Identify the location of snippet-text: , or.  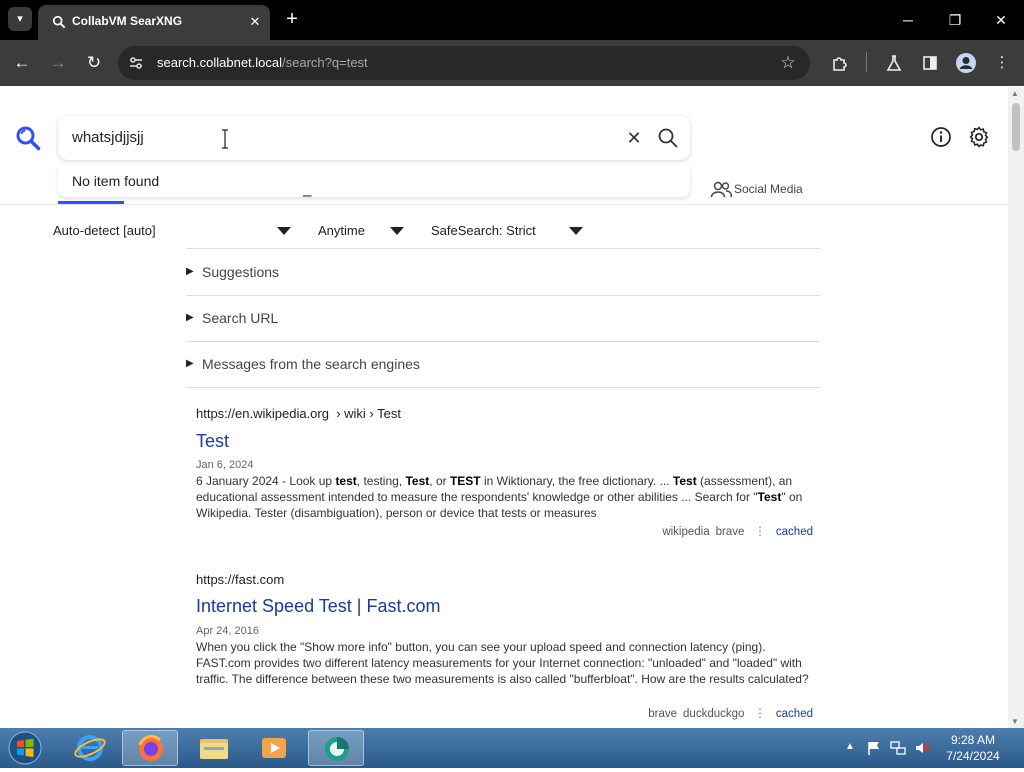
(439, 481).